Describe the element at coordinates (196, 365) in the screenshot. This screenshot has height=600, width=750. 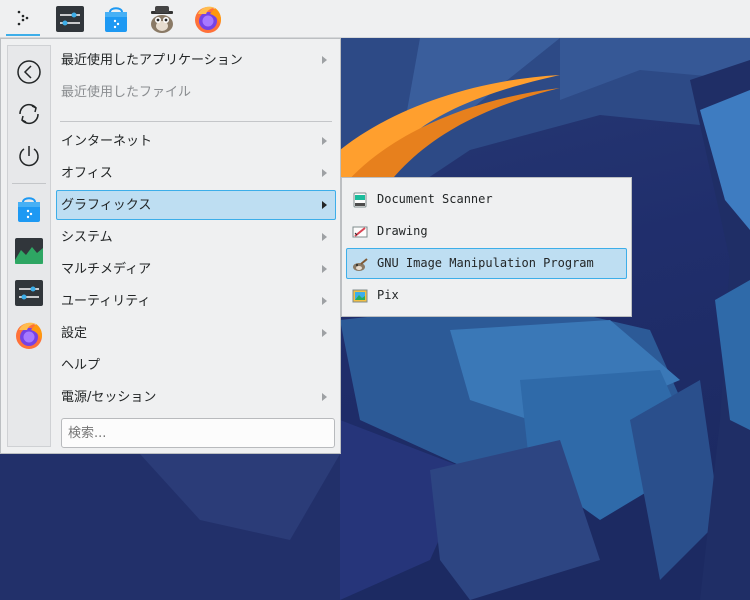
I see `menu-item-help: ヘルプ` at that location.